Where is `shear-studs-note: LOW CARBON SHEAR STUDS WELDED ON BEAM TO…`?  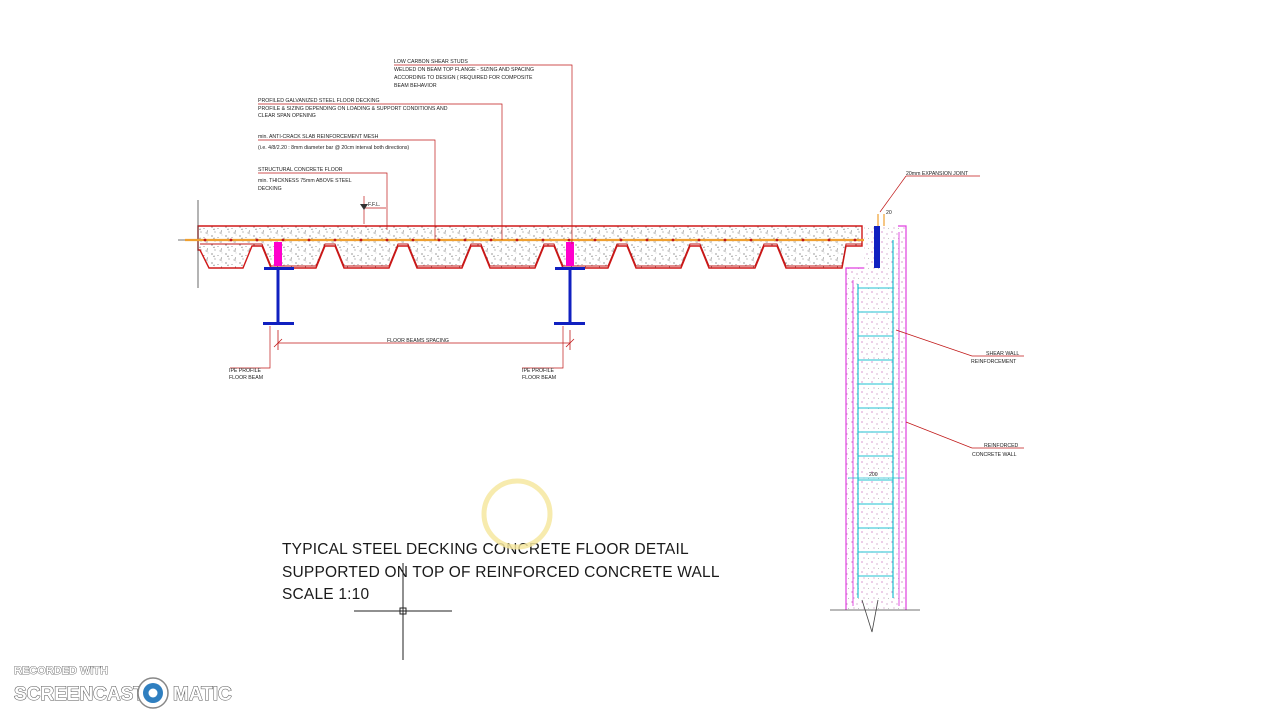
shear-studs-note: LOW CARBON SHEAR STUDS WELDED ON BEAM TO… is located at coordinates (464, 74).